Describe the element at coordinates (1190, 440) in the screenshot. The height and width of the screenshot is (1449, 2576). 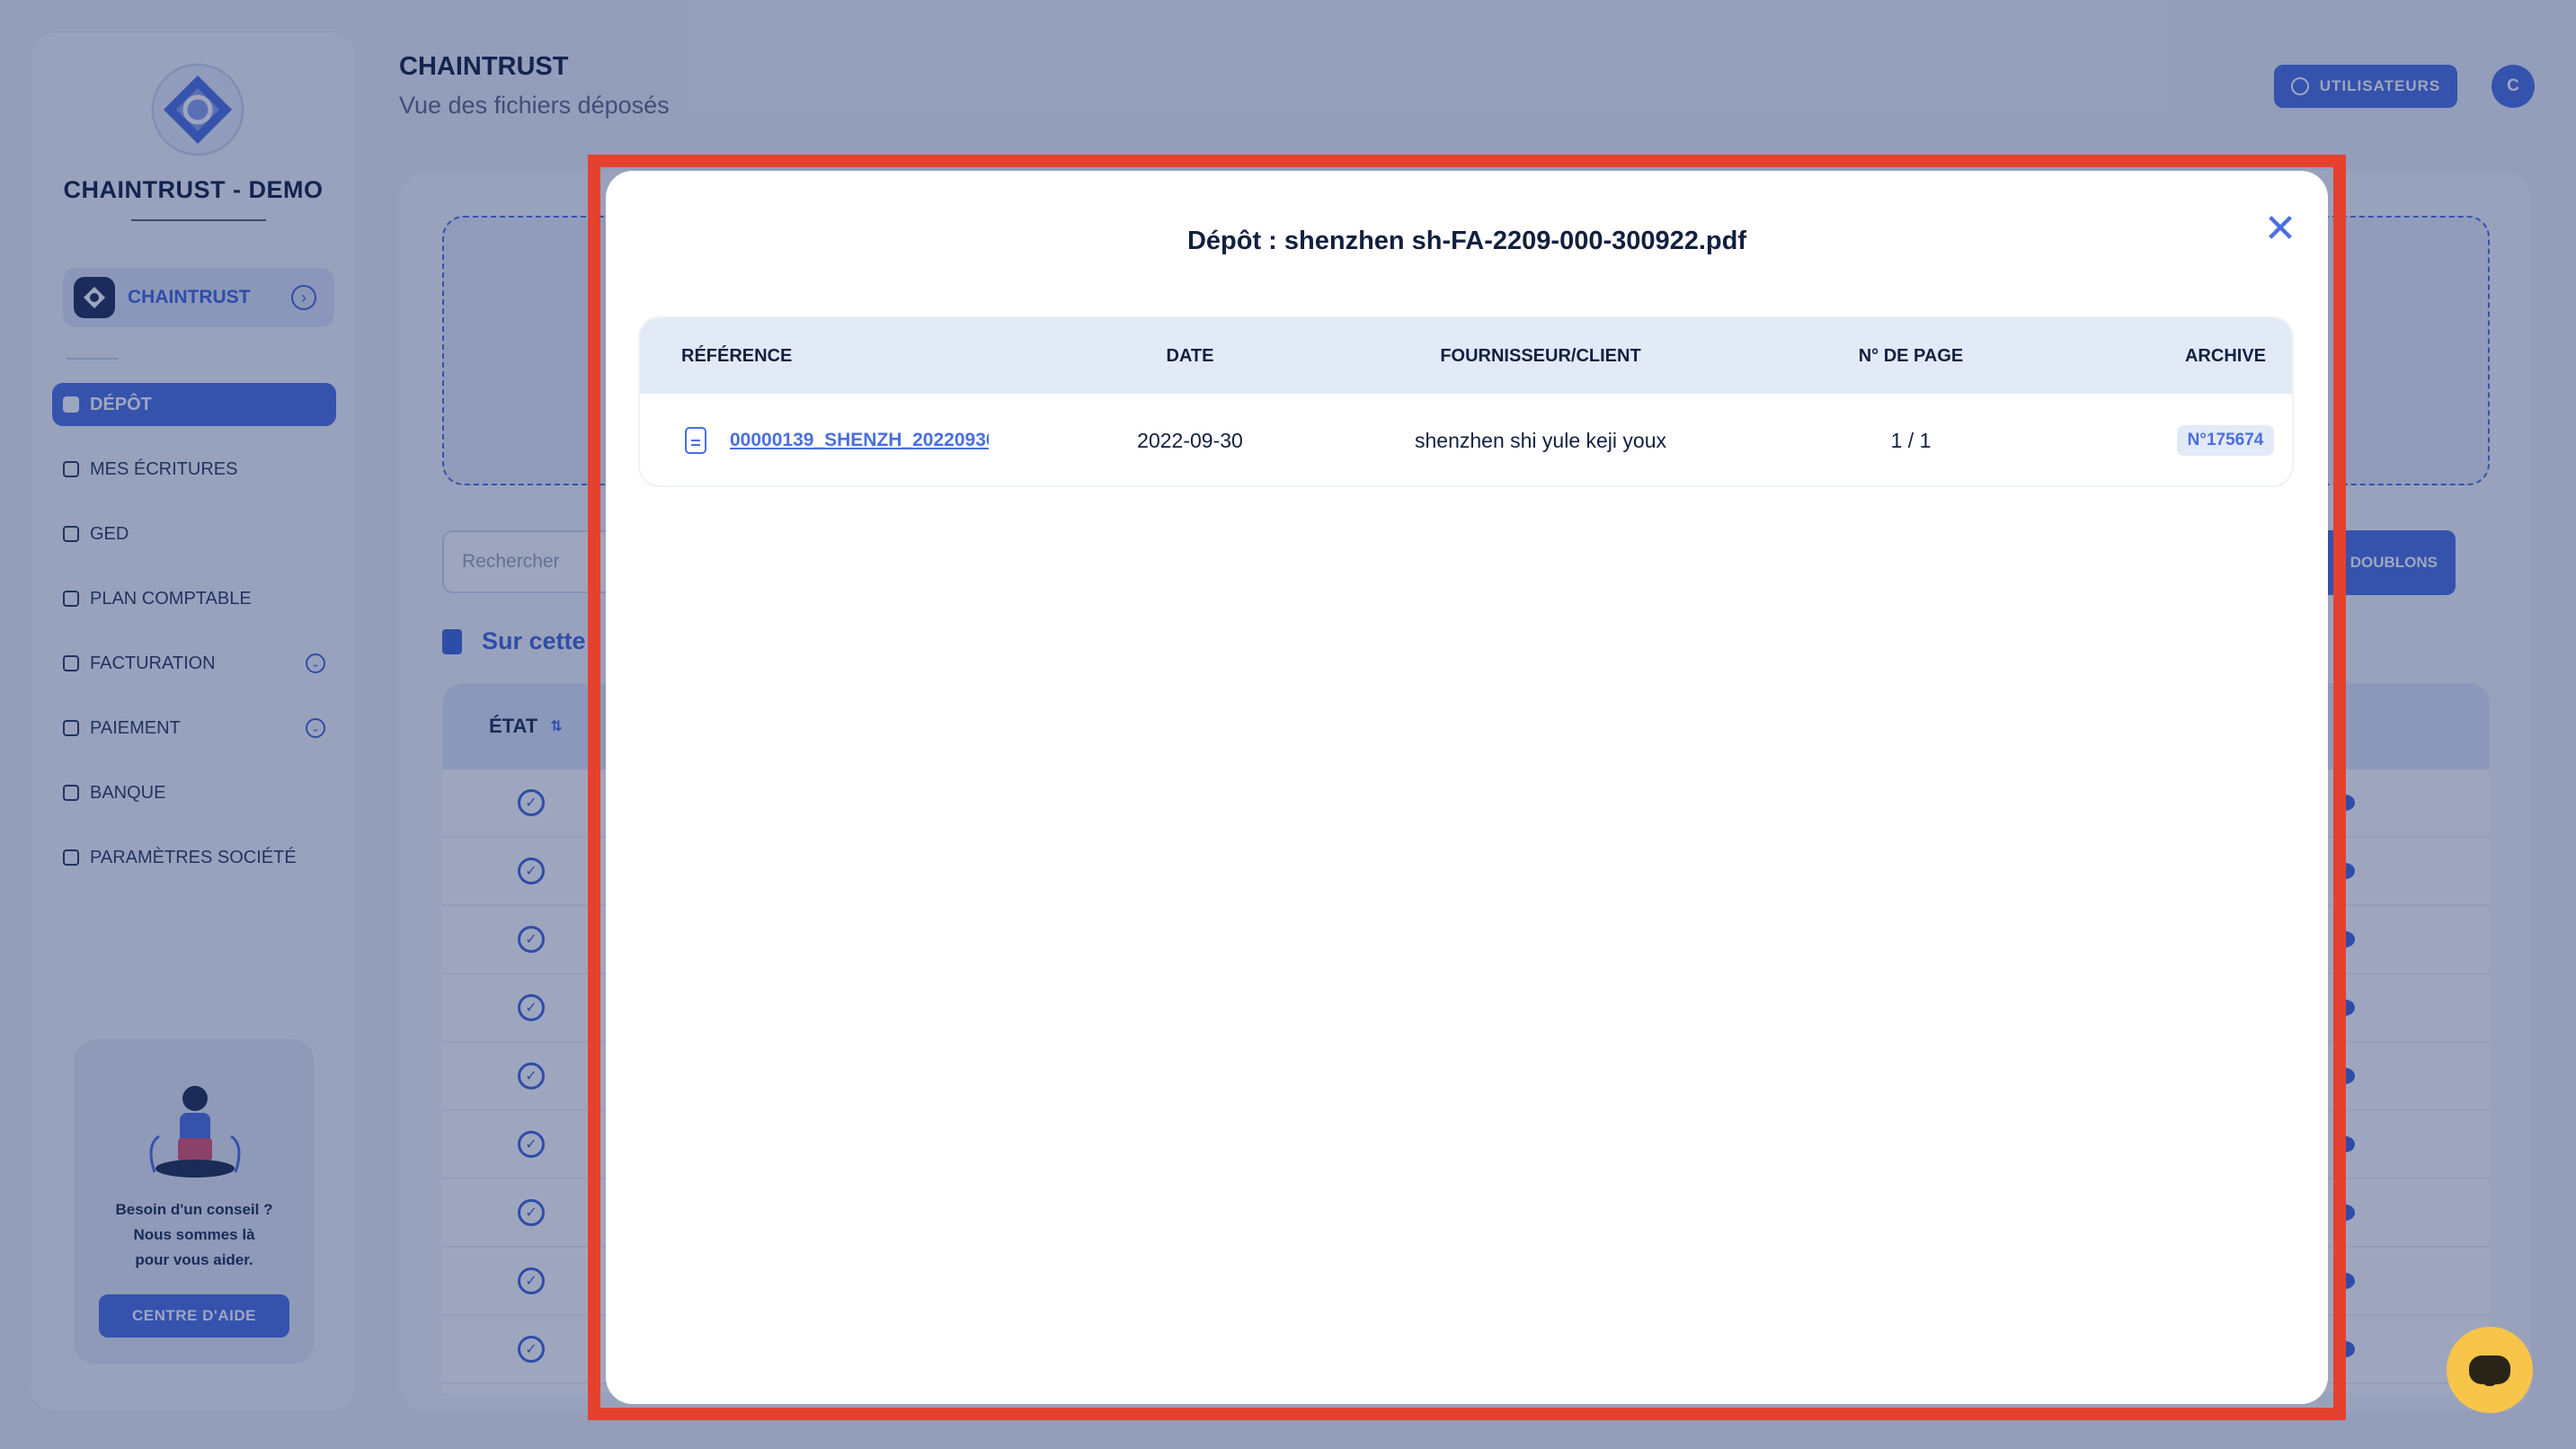
I see `date-cell: 2022-09-30` at that location.